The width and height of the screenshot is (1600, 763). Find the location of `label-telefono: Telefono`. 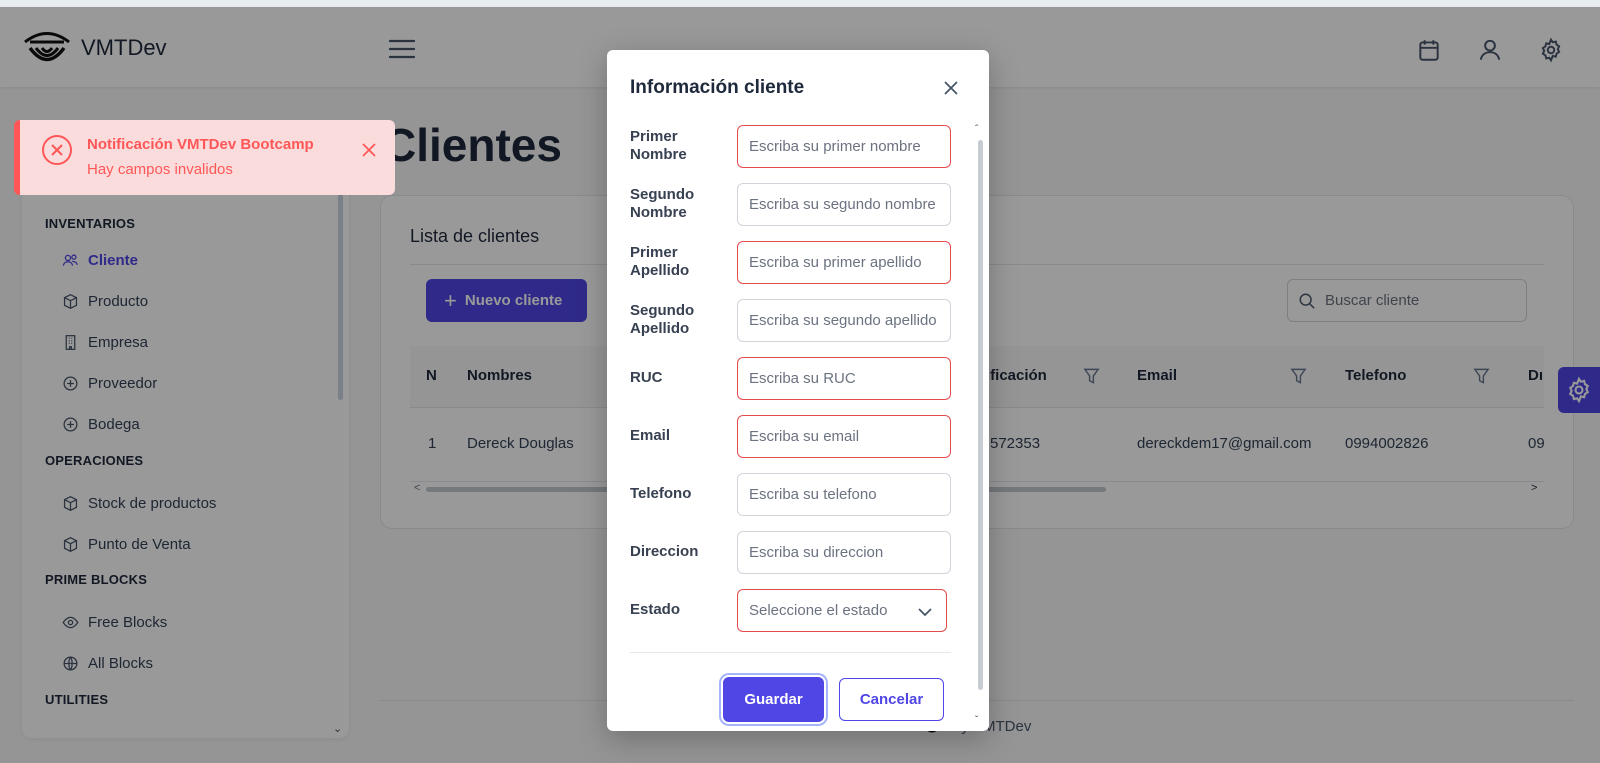

label-telefono: Telefono is located at coordinates (661, 493).